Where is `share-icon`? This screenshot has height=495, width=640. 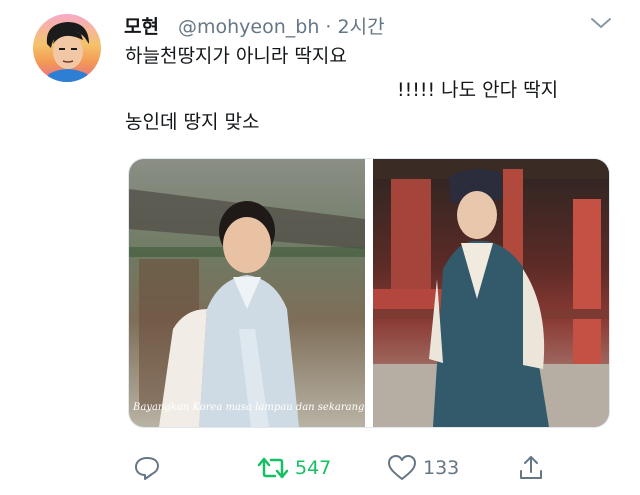
share-icon is located at coordinates (531, 467).